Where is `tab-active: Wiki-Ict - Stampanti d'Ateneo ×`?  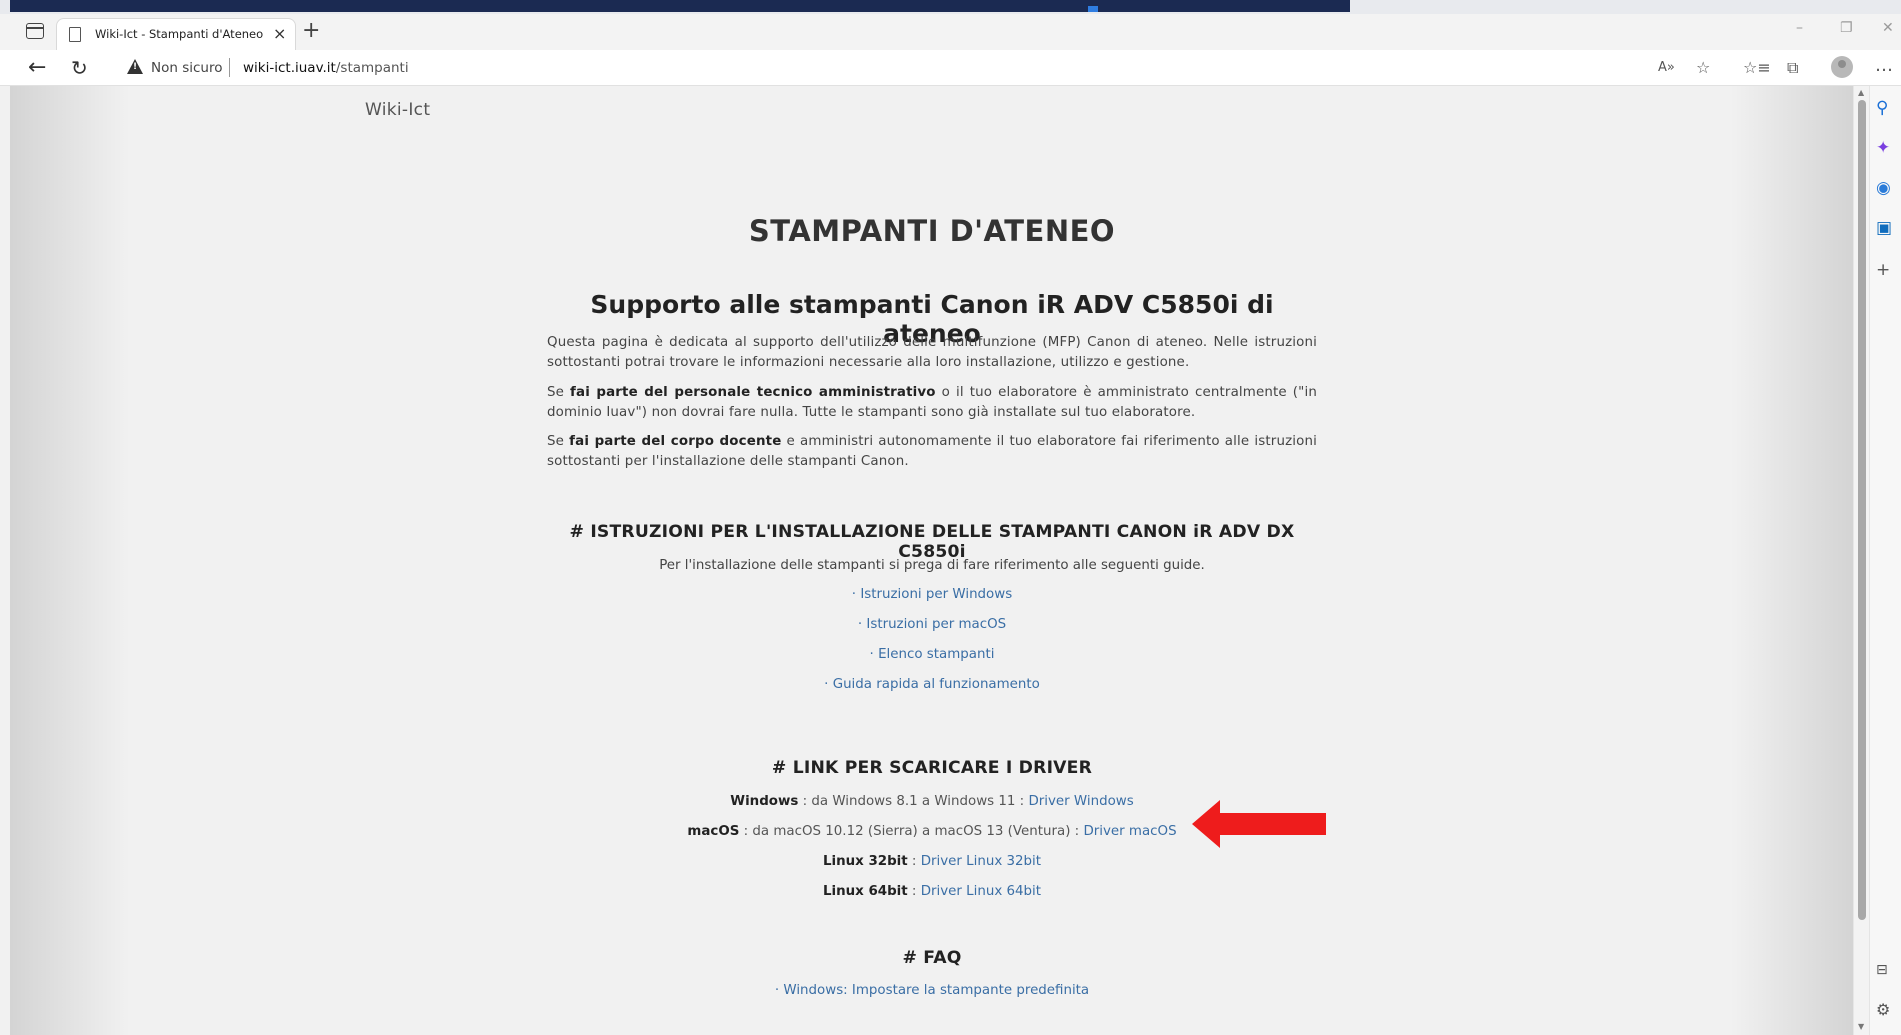
tab-active: Wiki-Ict - Stampanti d'Ateneo × is located at coordinates (176, 34).